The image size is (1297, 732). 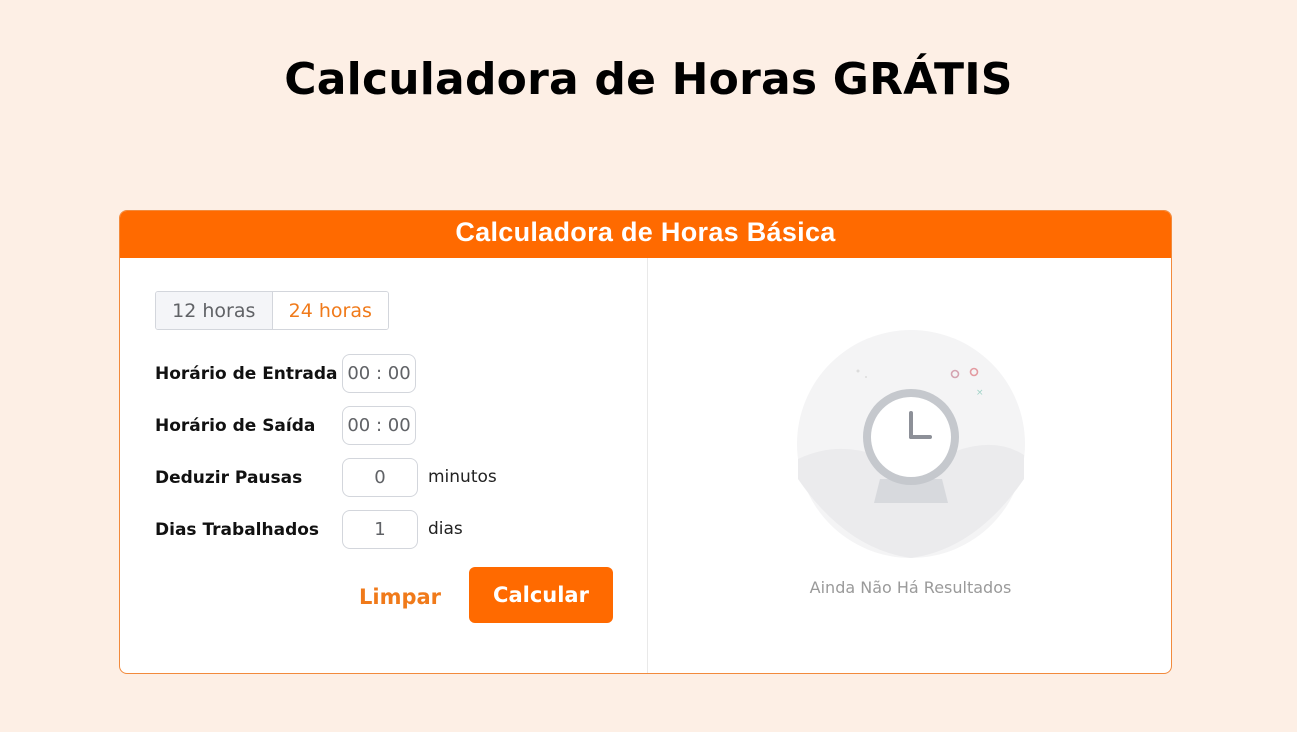 What do you see at coordinates (445, 529) in the screenshot?
I see `days-unit: dias` at bounding box center [445, 529].